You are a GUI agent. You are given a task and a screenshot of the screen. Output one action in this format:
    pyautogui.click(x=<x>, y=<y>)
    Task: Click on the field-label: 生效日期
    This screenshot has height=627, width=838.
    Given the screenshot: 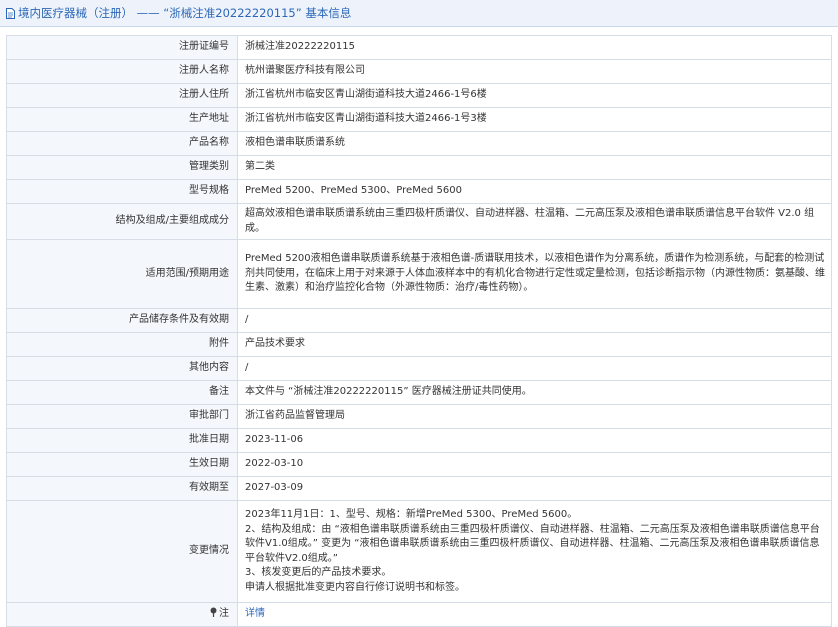 What is the action you would take?
    pyautogui.click(x=122, y=464)
    